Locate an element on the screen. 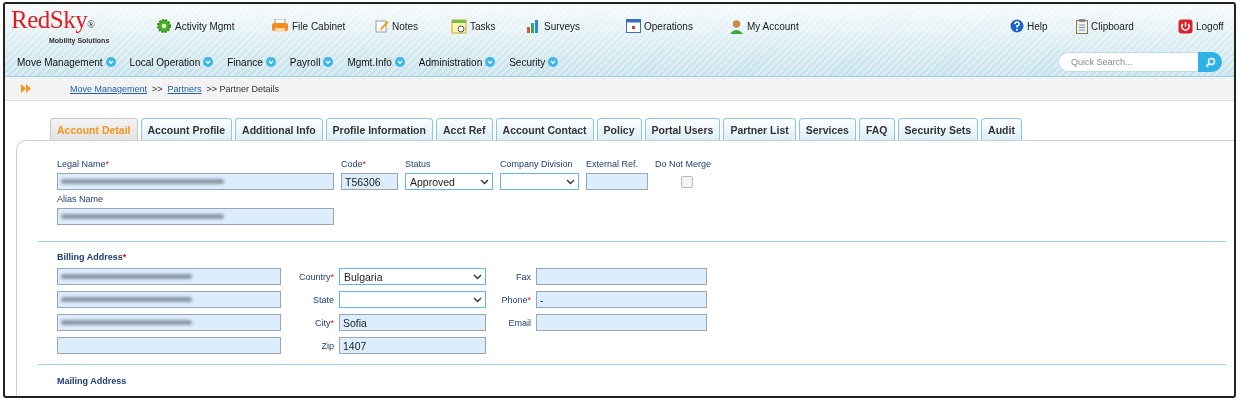 Image resolution: width=1246 pixels, height=405 pixels. field-label: Legal Name* is located at coordinates (84, 164).